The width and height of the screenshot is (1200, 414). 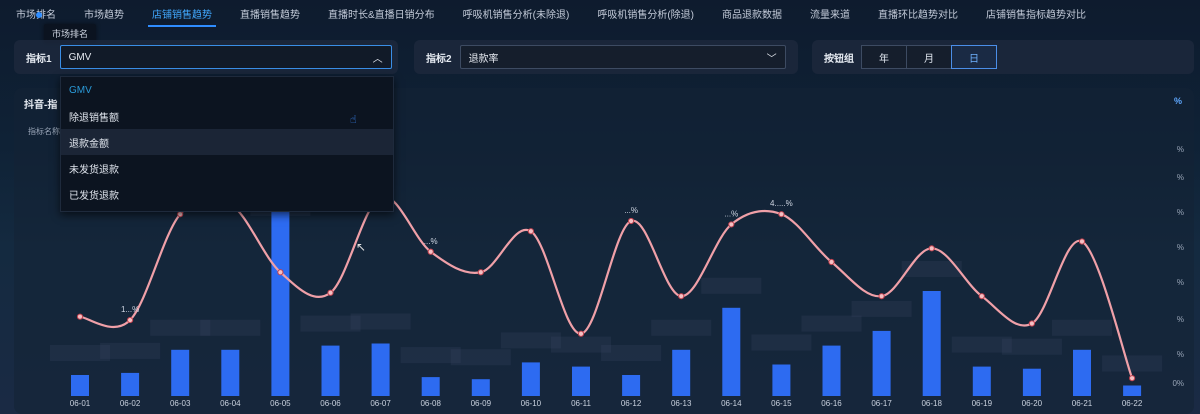 I want to click on x-tick-label: 06-17, so click(x=881, y=403).